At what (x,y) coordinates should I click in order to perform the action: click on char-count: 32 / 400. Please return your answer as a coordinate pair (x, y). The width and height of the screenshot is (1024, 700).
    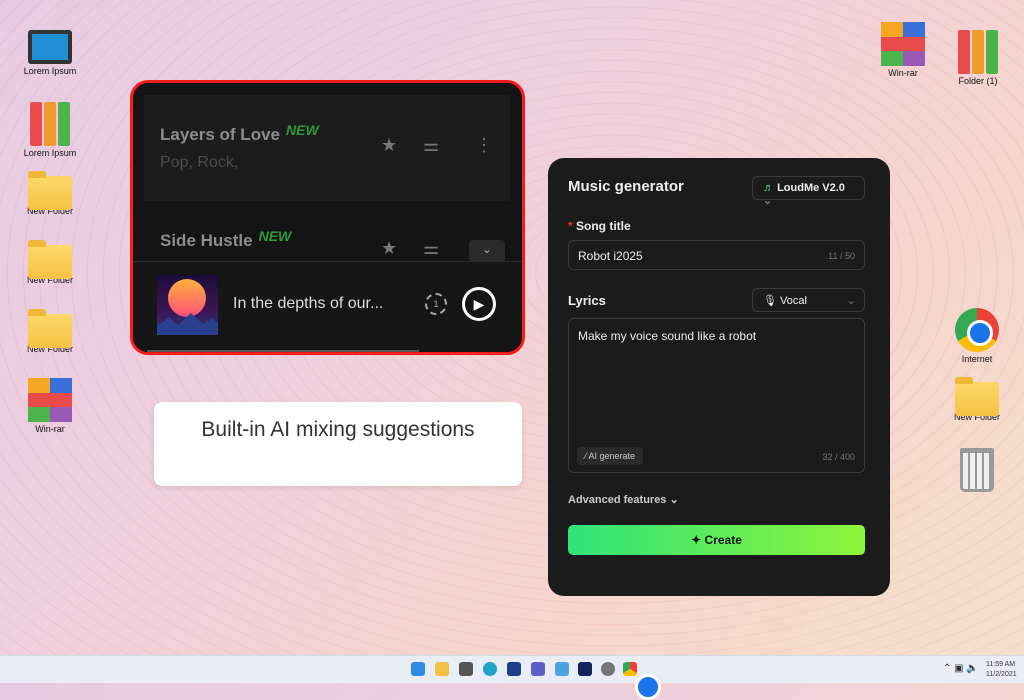
    Looking at the image, I should click on (838, 457).